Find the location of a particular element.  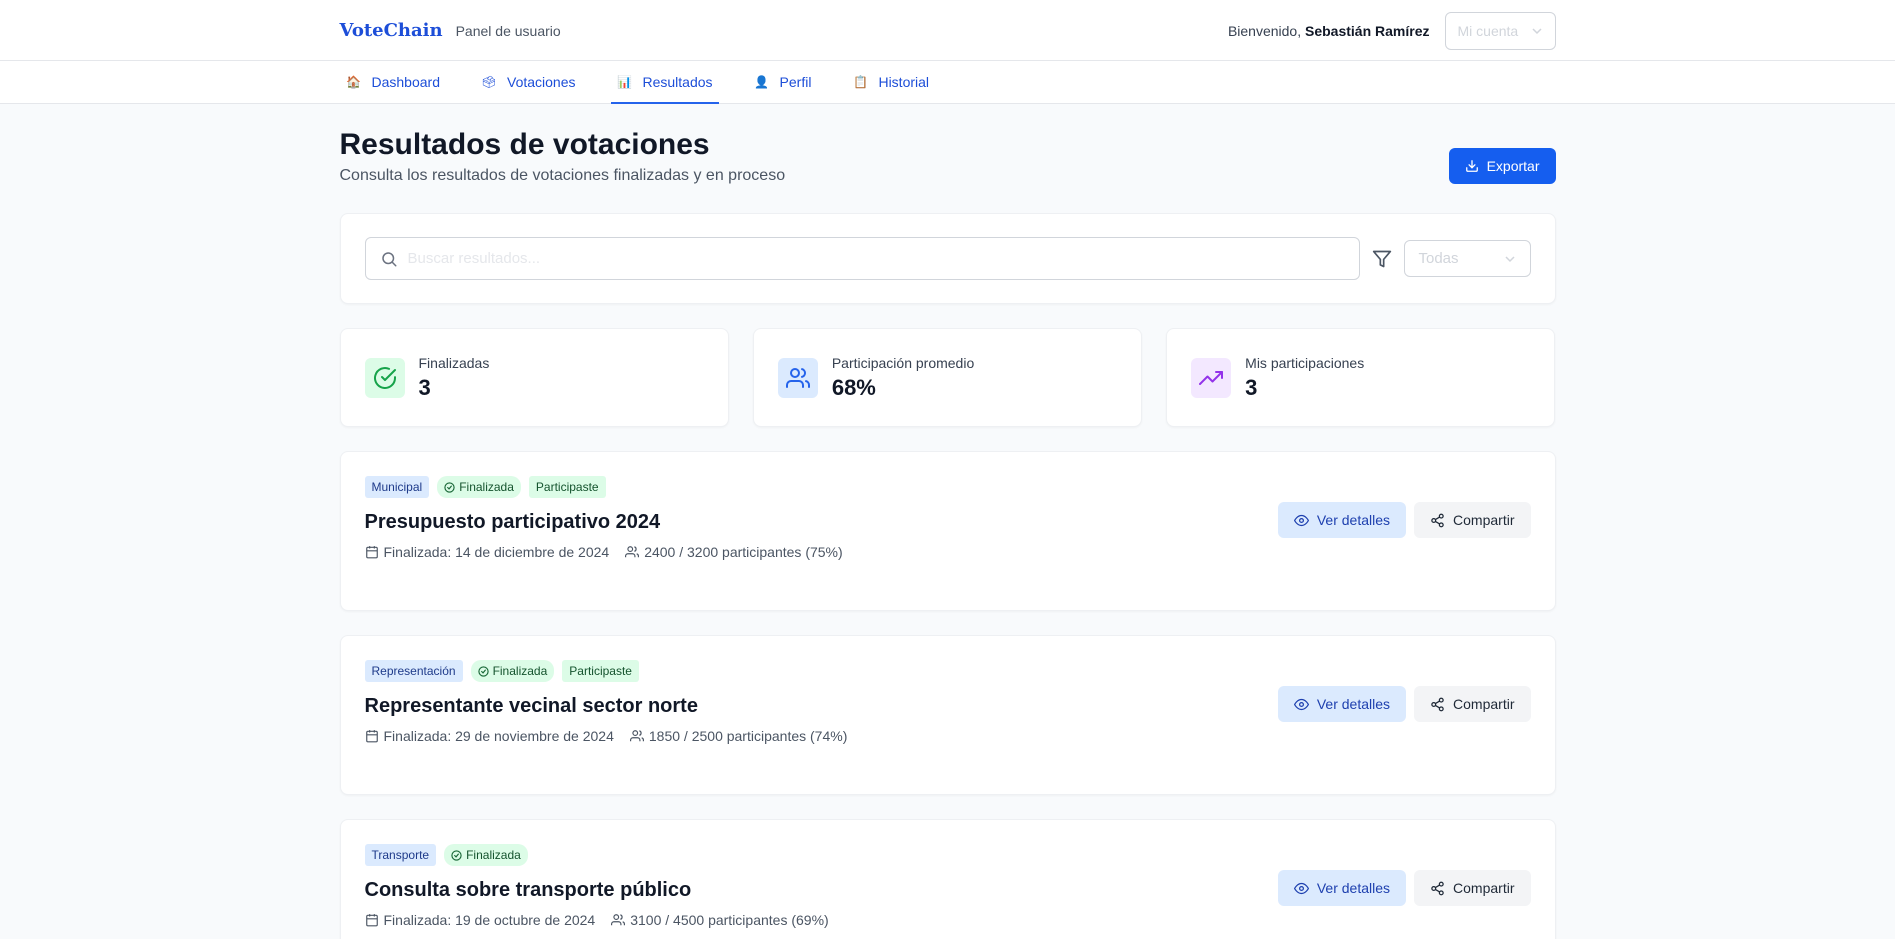

stat-label: Participación promedio is located at coordinates (903, 362).